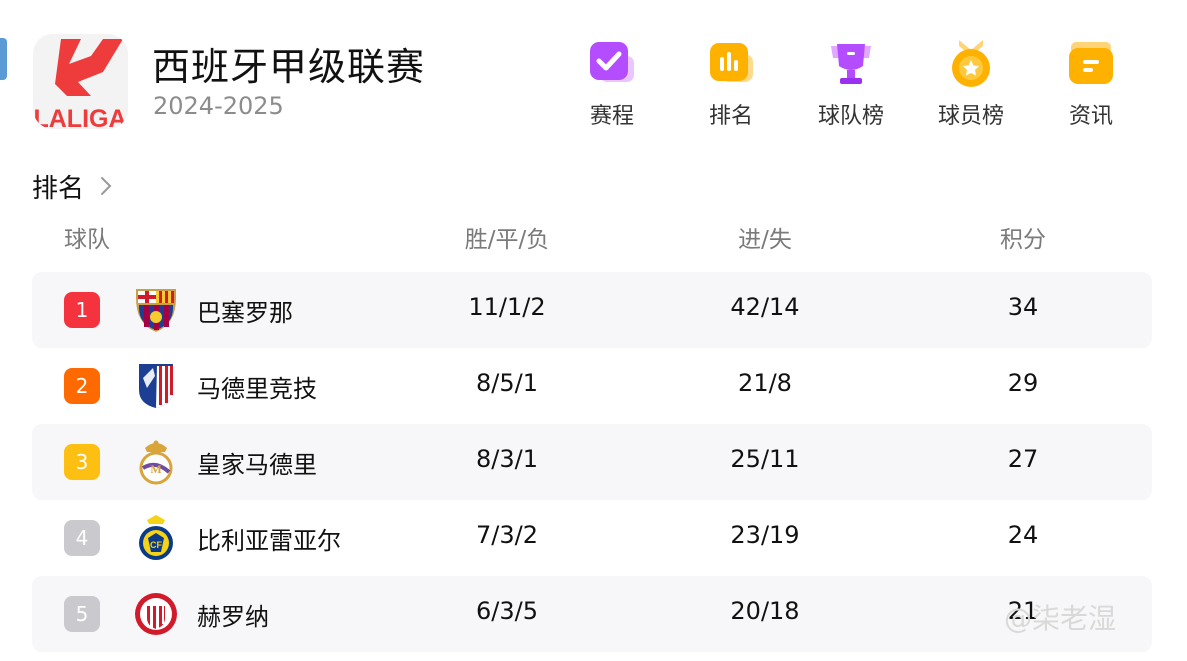 The image size is (1187, 661). What do you see at coordinates (507, 535) in the screenshot?
I see `record-cell: 7/3/2` at bounding box center [507, 535].